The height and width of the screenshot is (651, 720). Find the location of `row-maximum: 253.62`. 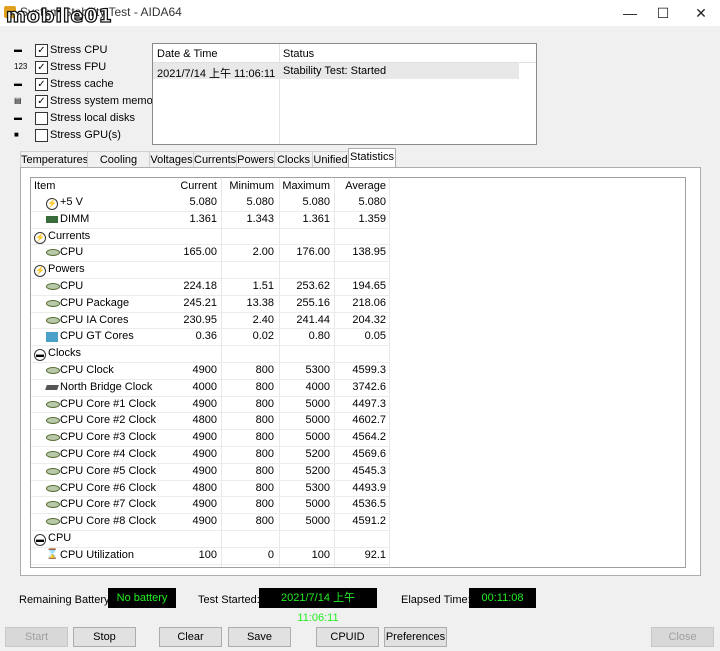

row-maximum: 253.62 is located at coordinates (313, 285).